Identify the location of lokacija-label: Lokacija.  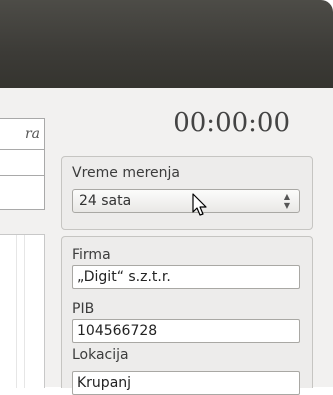
(100, 355).